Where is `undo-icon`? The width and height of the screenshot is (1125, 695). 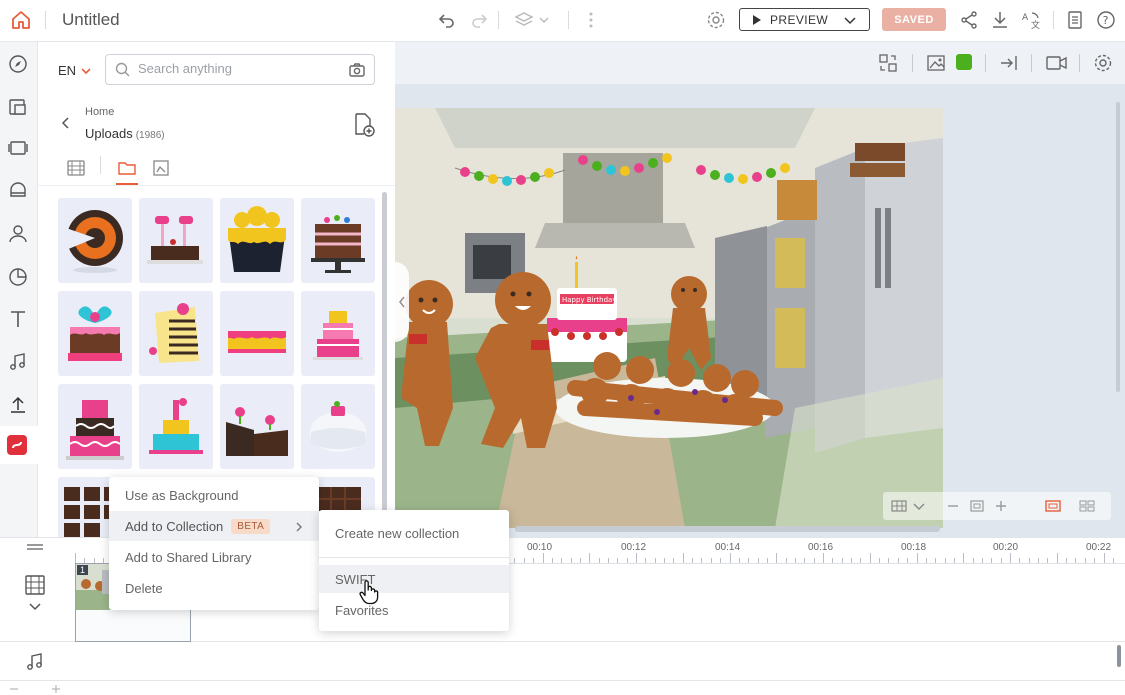 undo-icon is located at coordinates (447, 20).